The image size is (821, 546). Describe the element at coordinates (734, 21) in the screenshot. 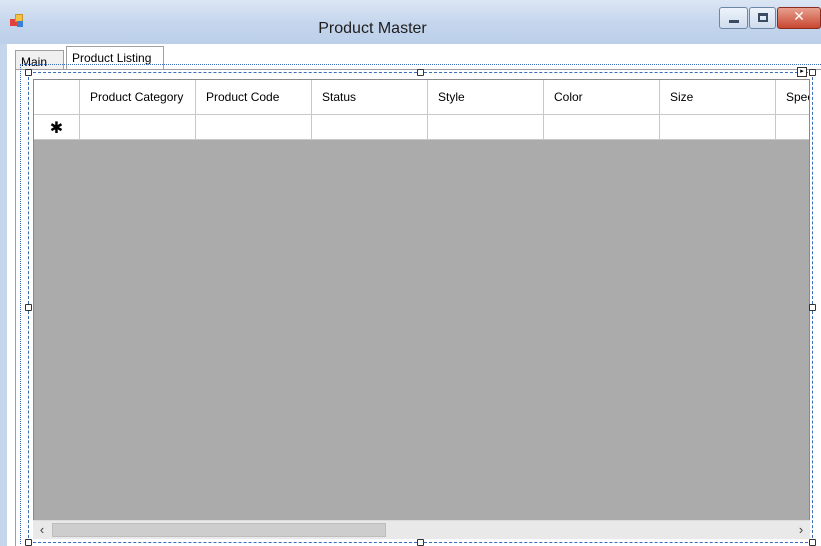

I see `minimize-icon` at that location.